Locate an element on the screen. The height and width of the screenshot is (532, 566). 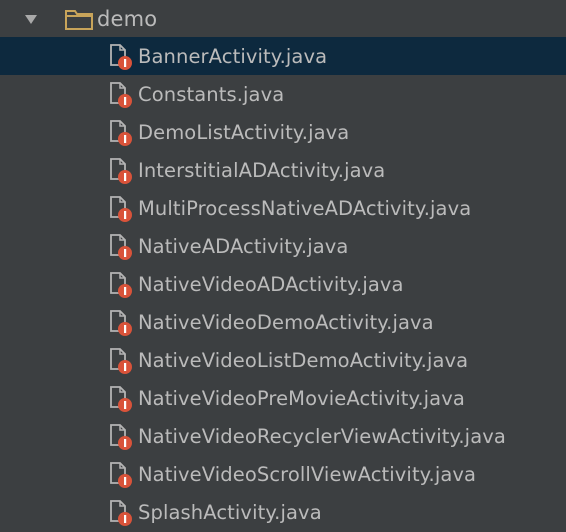
file-label: NativeADActivity.java is located at coordinates (243, 246).